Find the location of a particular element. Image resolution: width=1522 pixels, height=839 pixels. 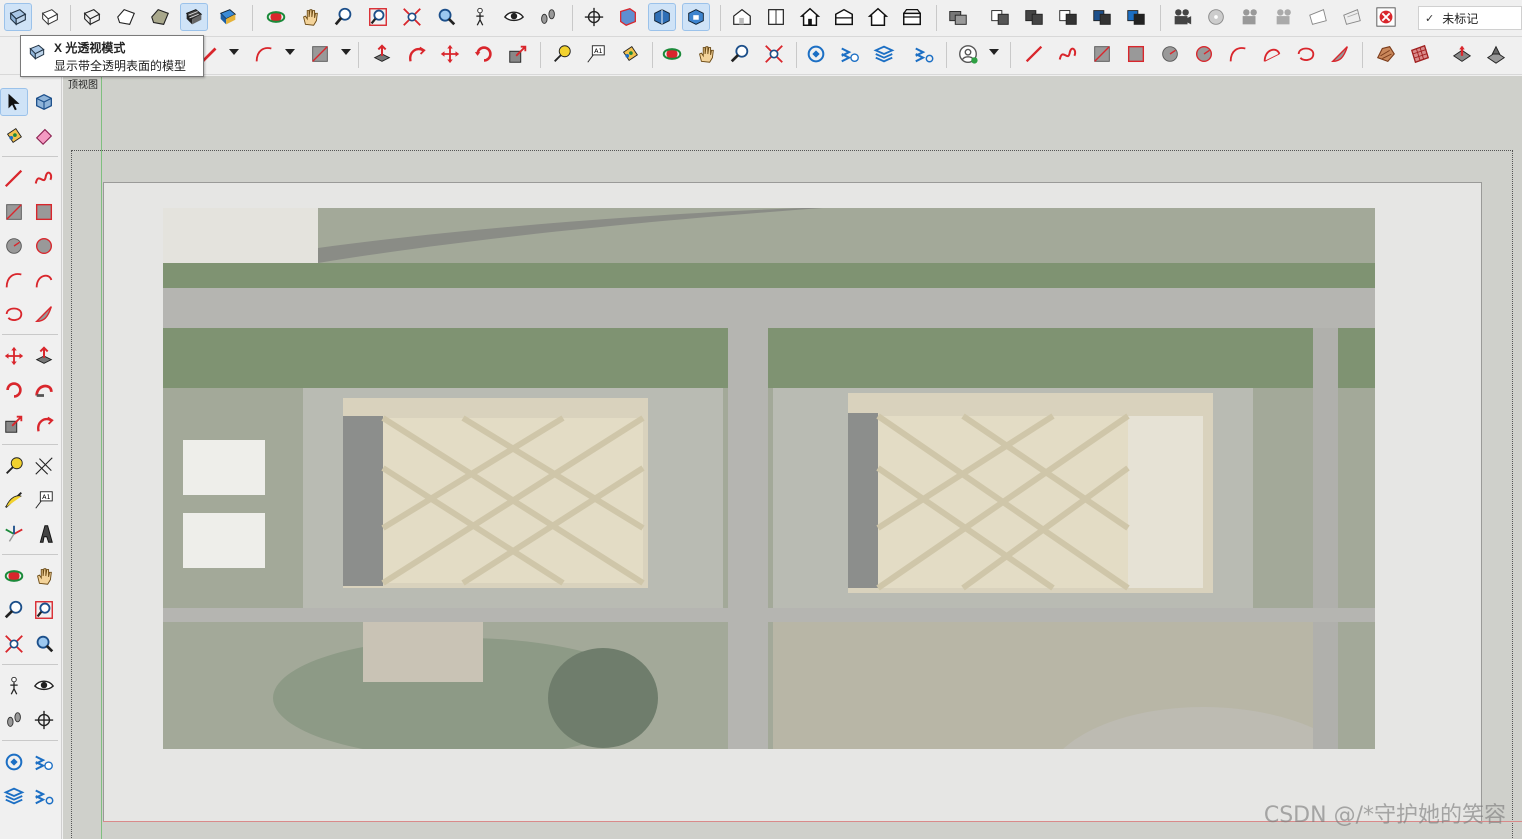

circle-button is located at coordinates (1170, 54).